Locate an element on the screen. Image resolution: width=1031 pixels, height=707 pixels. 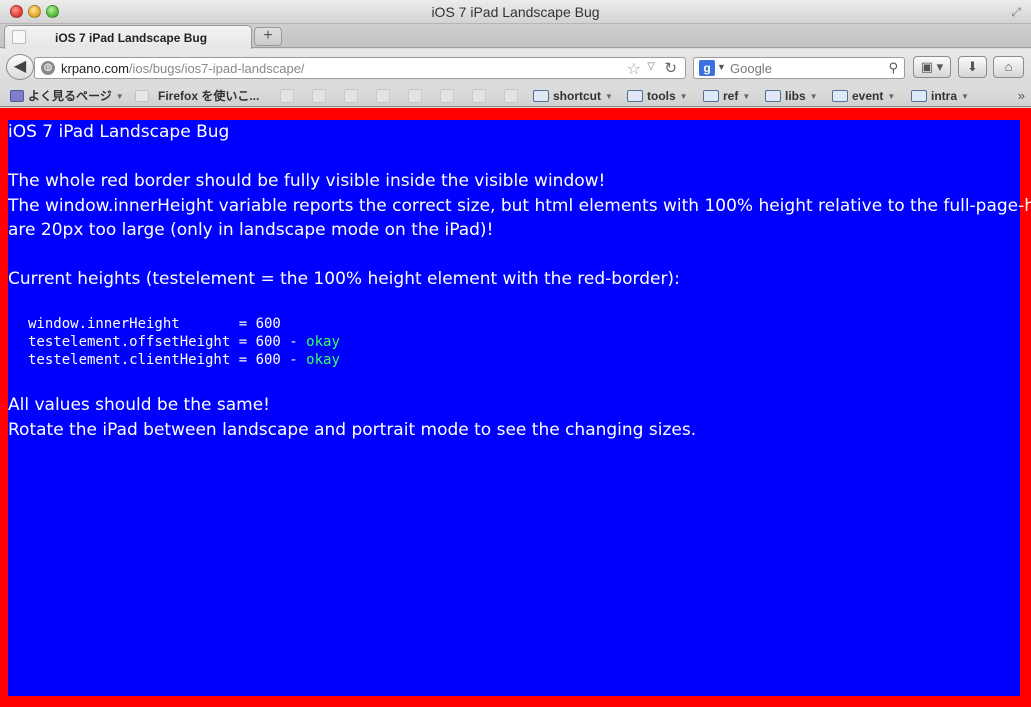
most-visited-icon is located at coordinates (17, 96).